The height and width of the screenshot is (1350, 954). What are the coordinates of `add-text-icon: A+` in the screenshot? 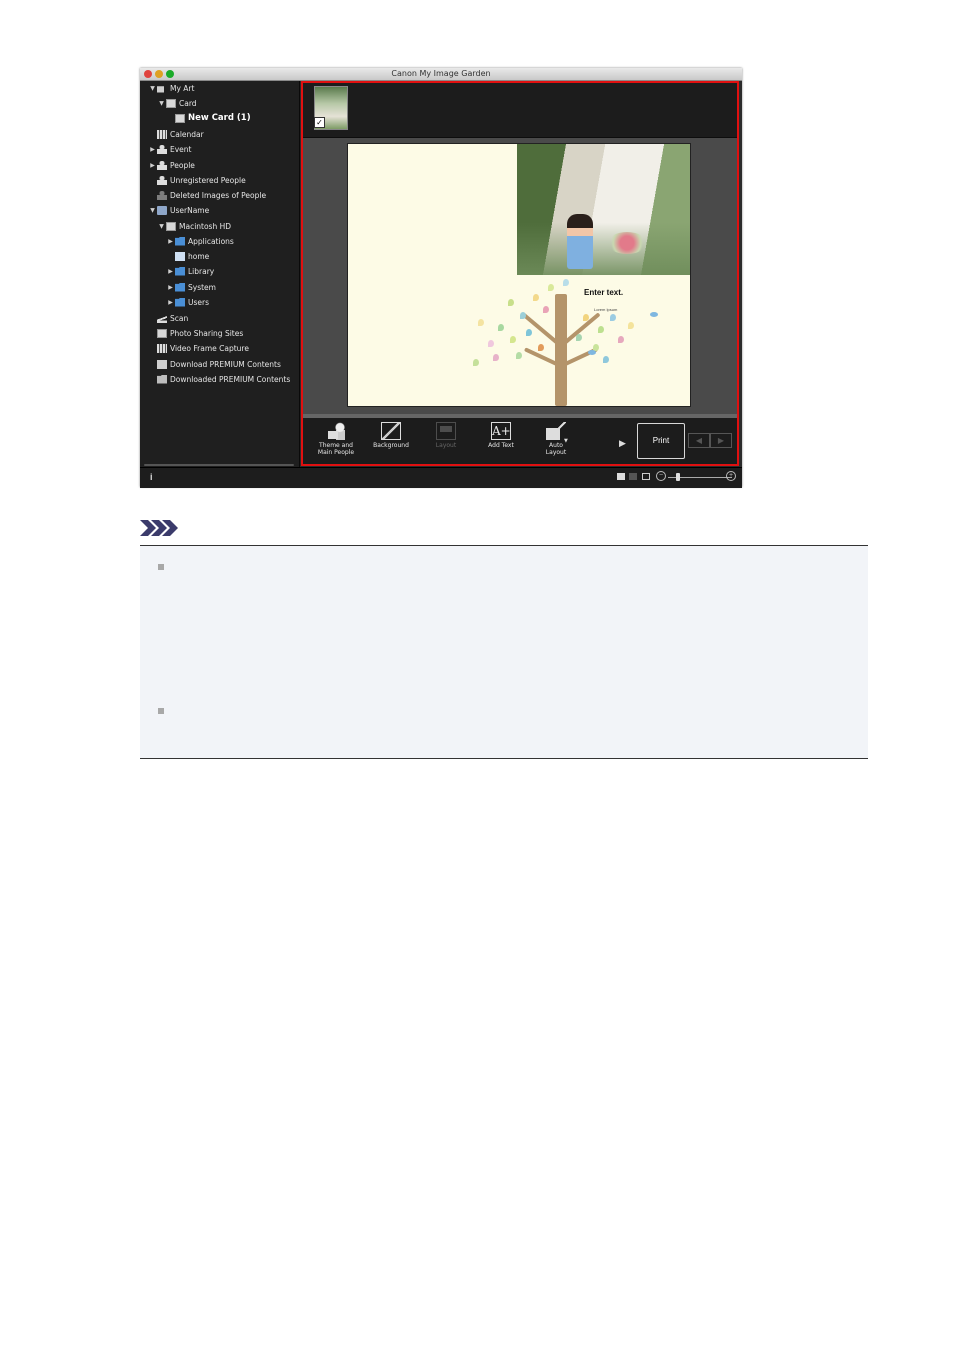 It's located at (501, 431).